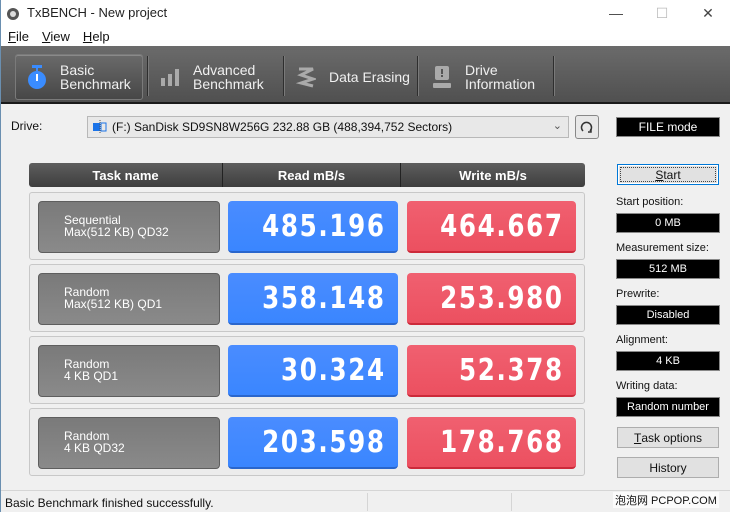 The width and height of the screenshot is (730, 512). I want to click on eraser-icon, so click(306, 77).